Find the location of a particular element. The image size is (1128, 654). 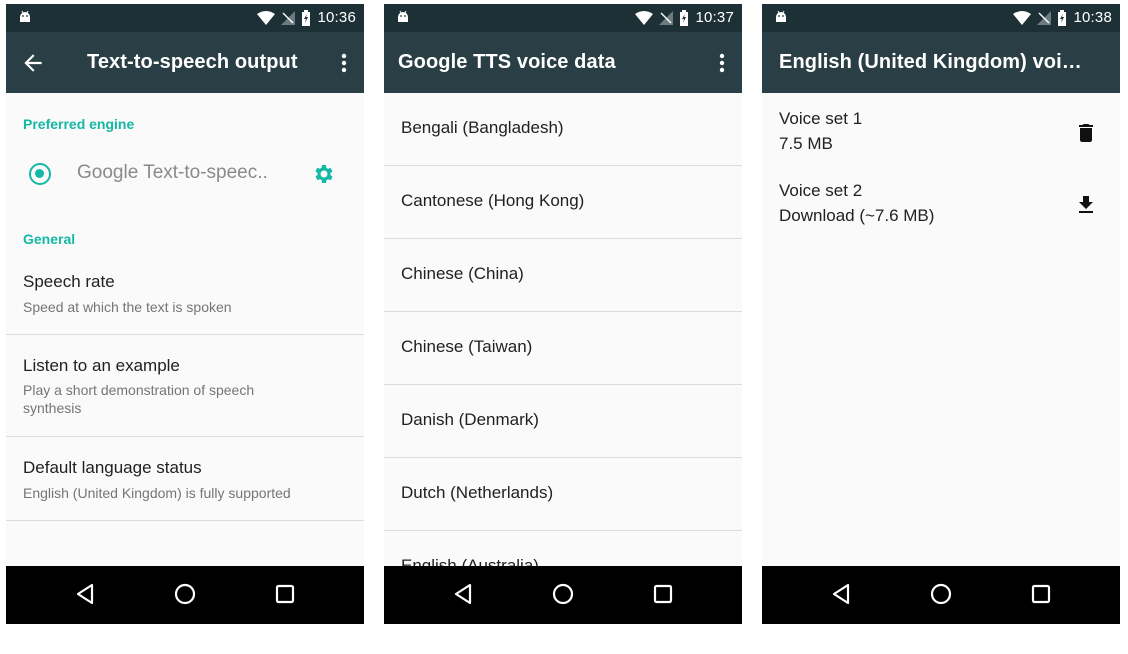

language-item: Danish (Denmark) is located at coordinates (563, 421).